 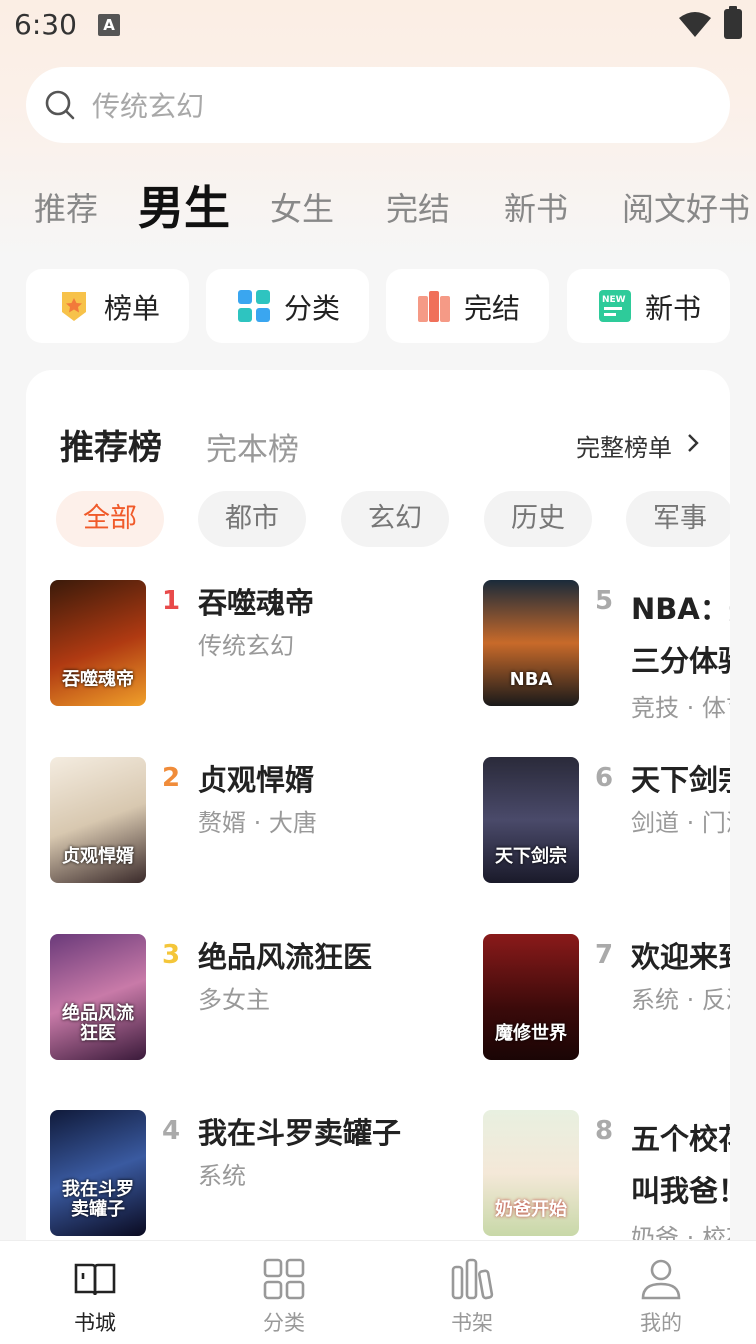 What do you see at coordinates (538, 519) in the screenshot?
I see `chip-history: 历史` at bounding box center [538, 519].